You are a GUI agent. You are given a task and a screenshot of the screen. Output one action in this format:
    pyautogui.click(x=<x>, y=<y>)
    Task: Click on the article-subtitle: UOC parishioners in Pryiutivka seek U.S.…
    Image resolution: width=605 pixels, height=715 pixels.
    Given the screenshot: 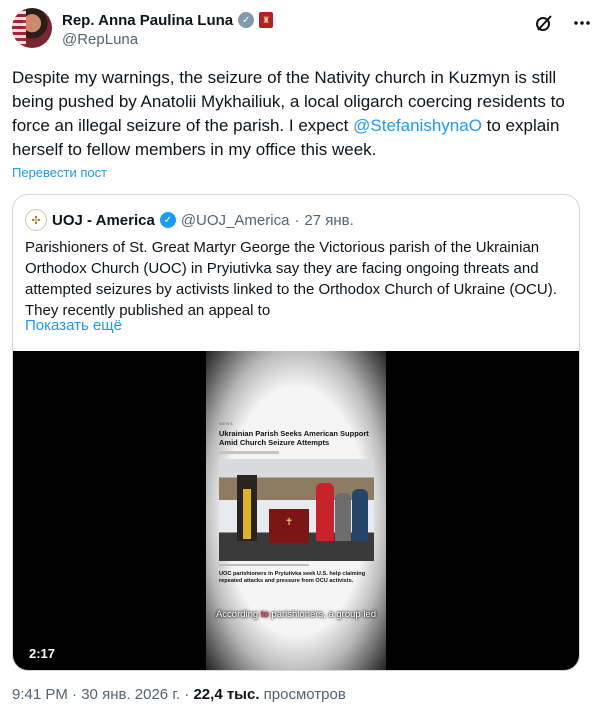 What is the action you would take?
    pyautogui.click(x=292, y=577)
    